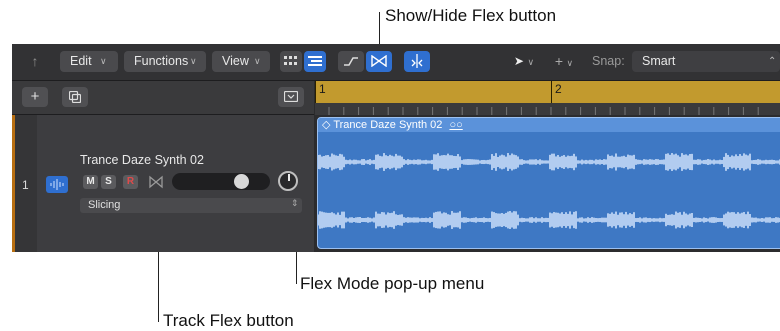 Image resolution: width=780 pixels, height=331 pixels. I want to click on updown-chevron-icon: ⇕, so click(295, 203).